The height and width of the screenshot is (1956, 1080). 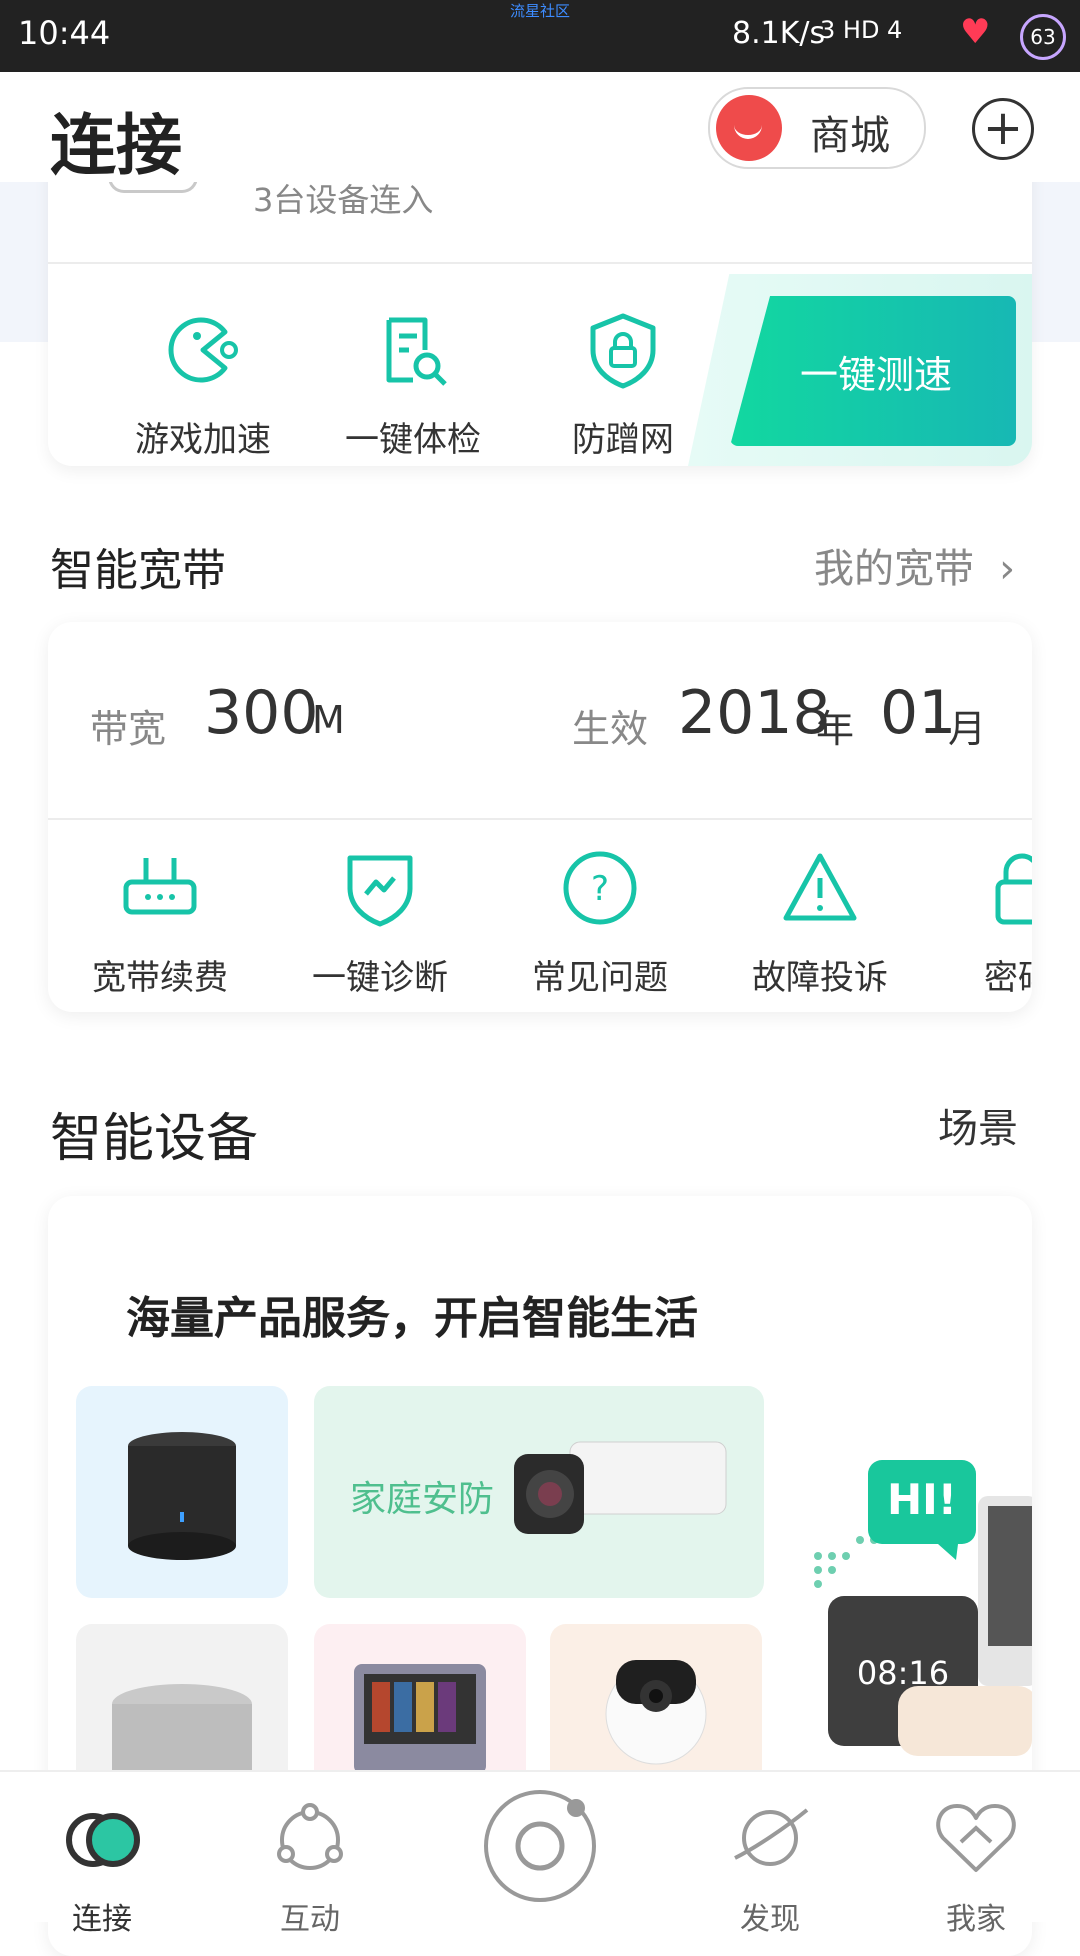 What do you see at coordinates (976, 1919) in the screenshot?
I see `nav-my-home-label: 我家` at bounding box center [976, 1919].